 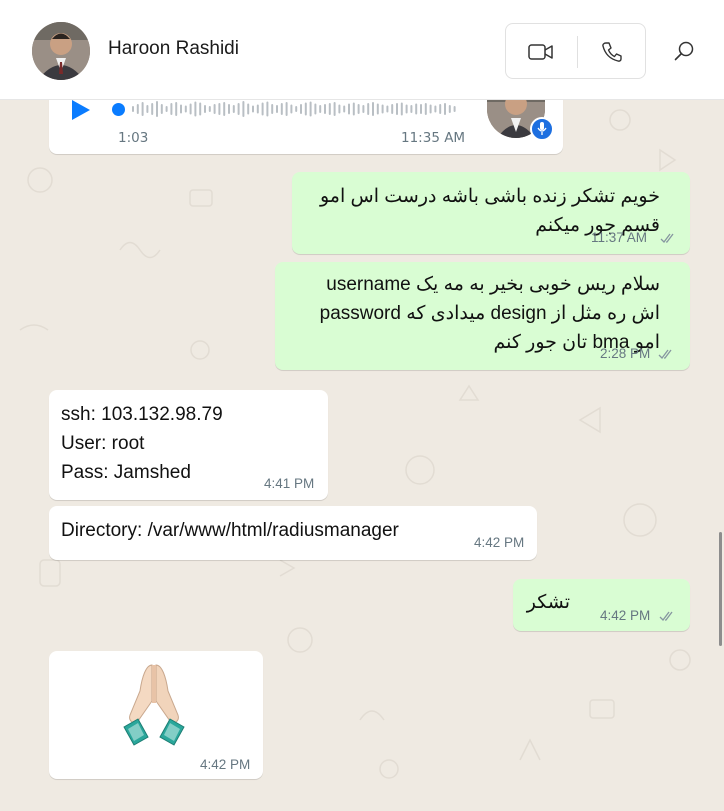 I want to click on contact-name: Haroon Rashidi, so click(x=173, y=49).